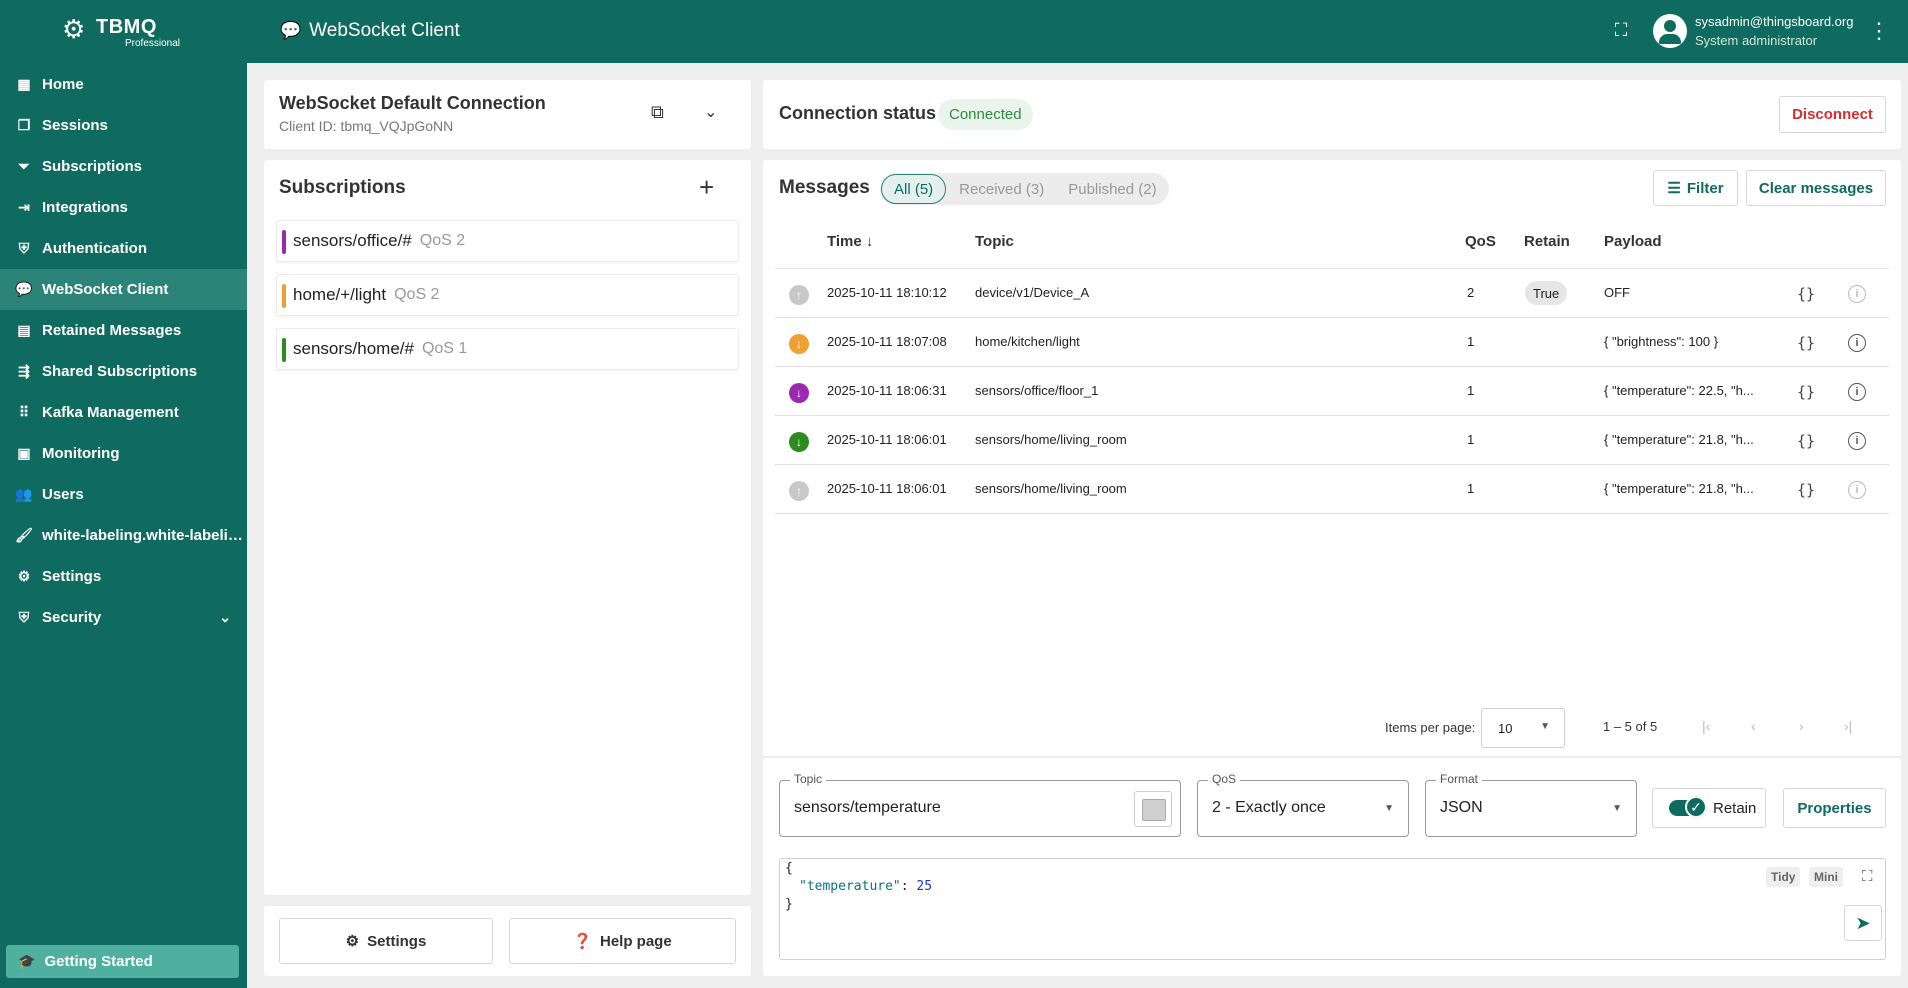 The image size is (1908, 988). I want to click on sidebar-item-label: Sessions, so click(75, 125).